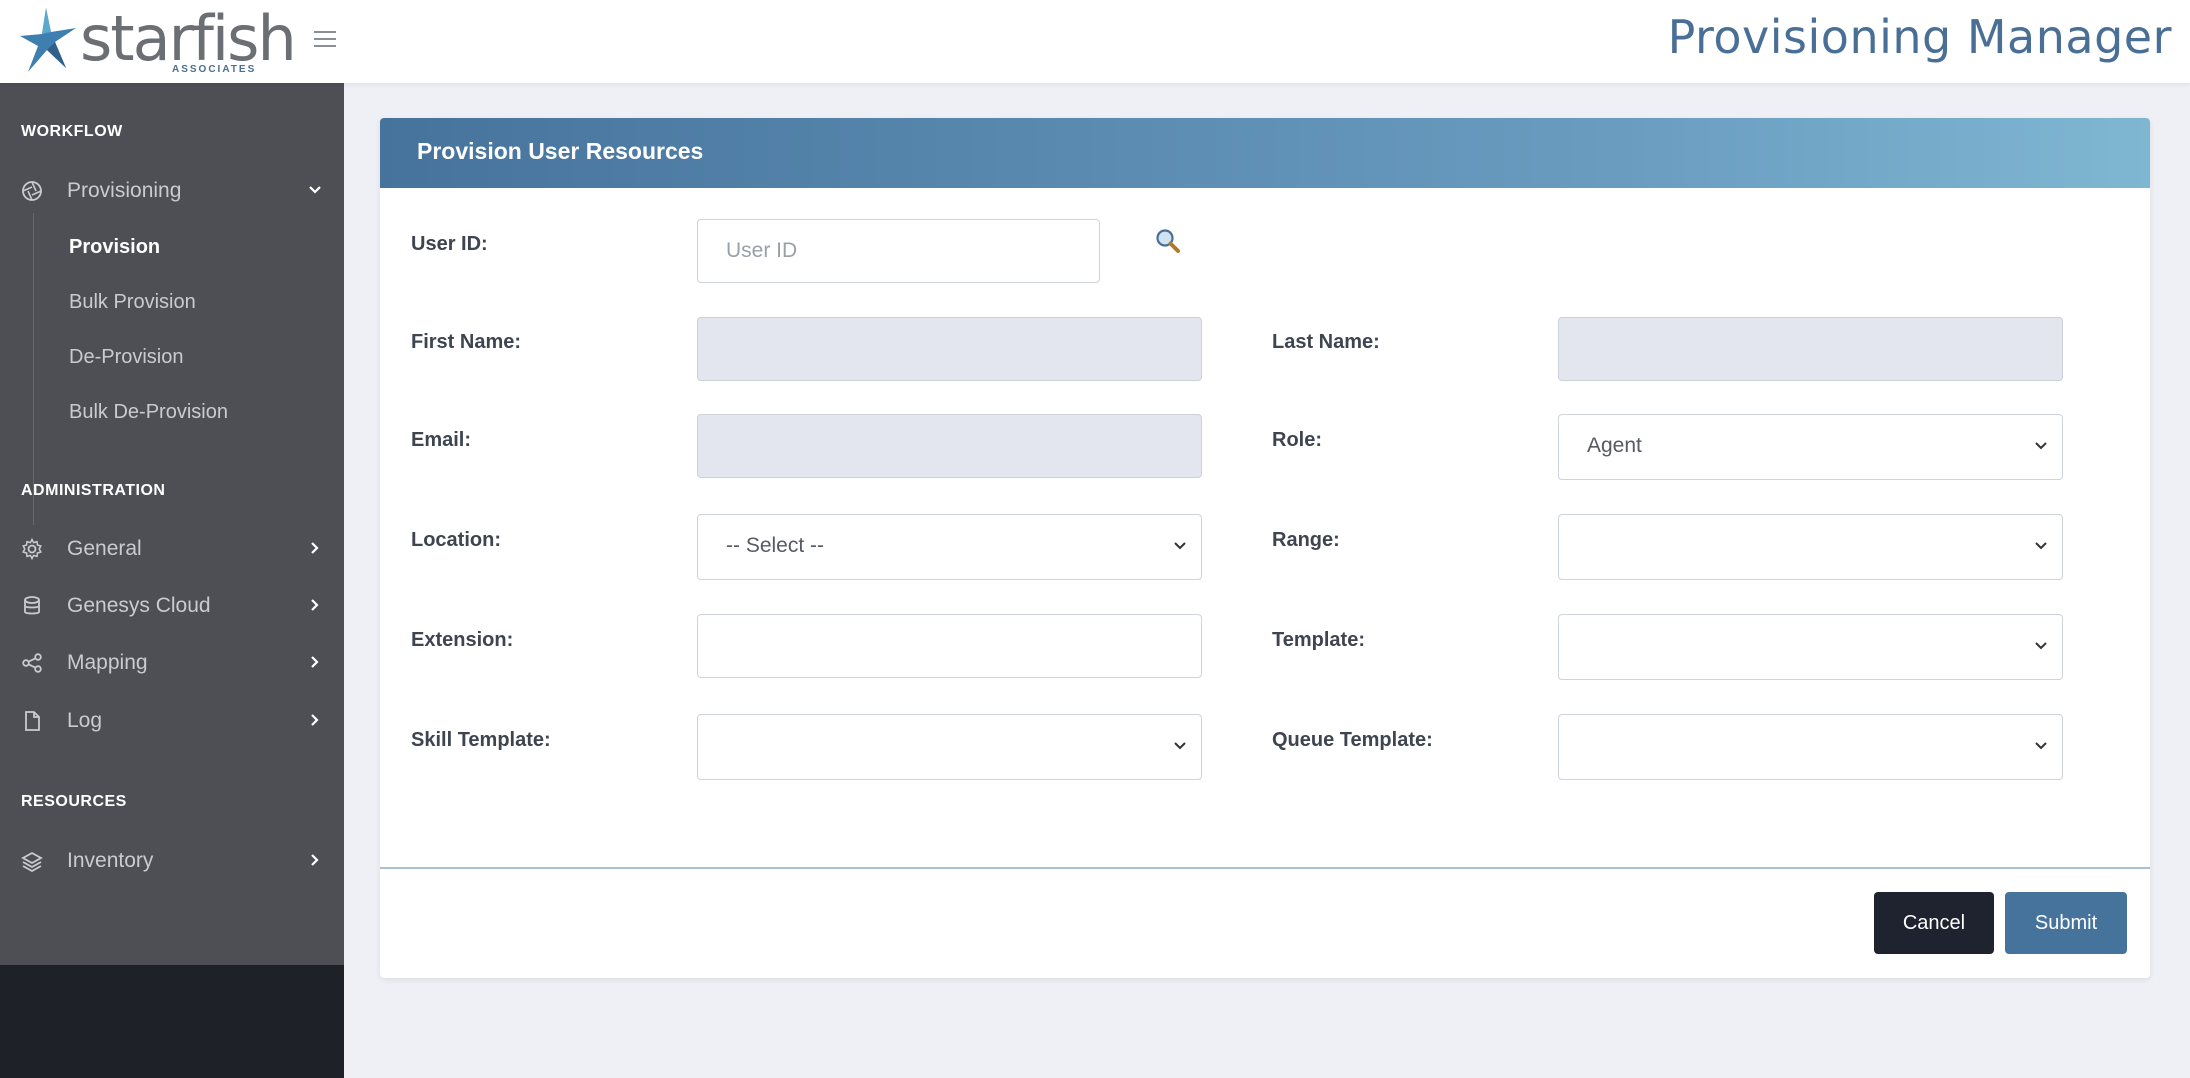  What do you see at coordinates (48, 40) in the screenshot?
I see `starfish-star-icon` at bounding box center [48, 40].